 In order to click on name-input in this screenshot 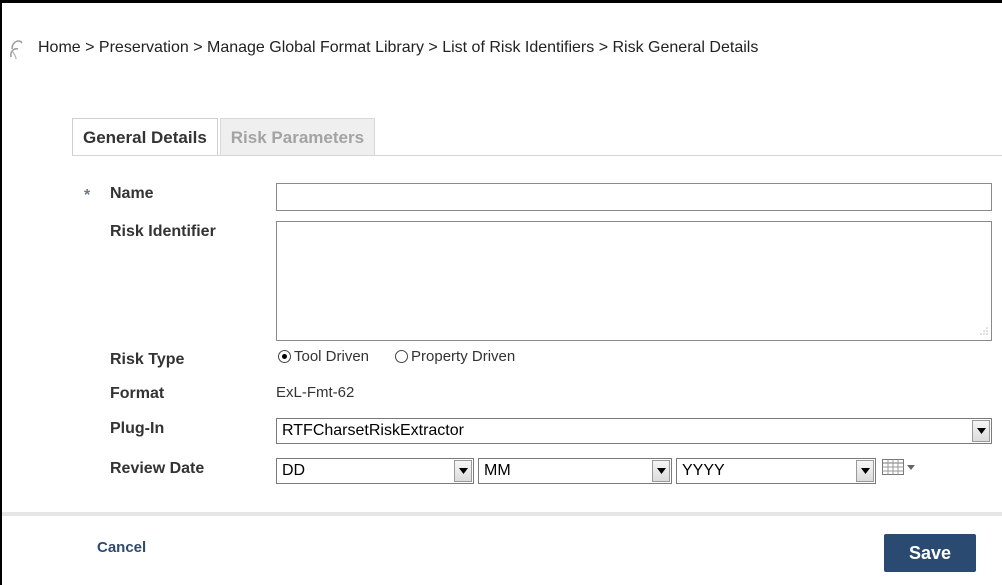, I will do `click(634, 197)`.